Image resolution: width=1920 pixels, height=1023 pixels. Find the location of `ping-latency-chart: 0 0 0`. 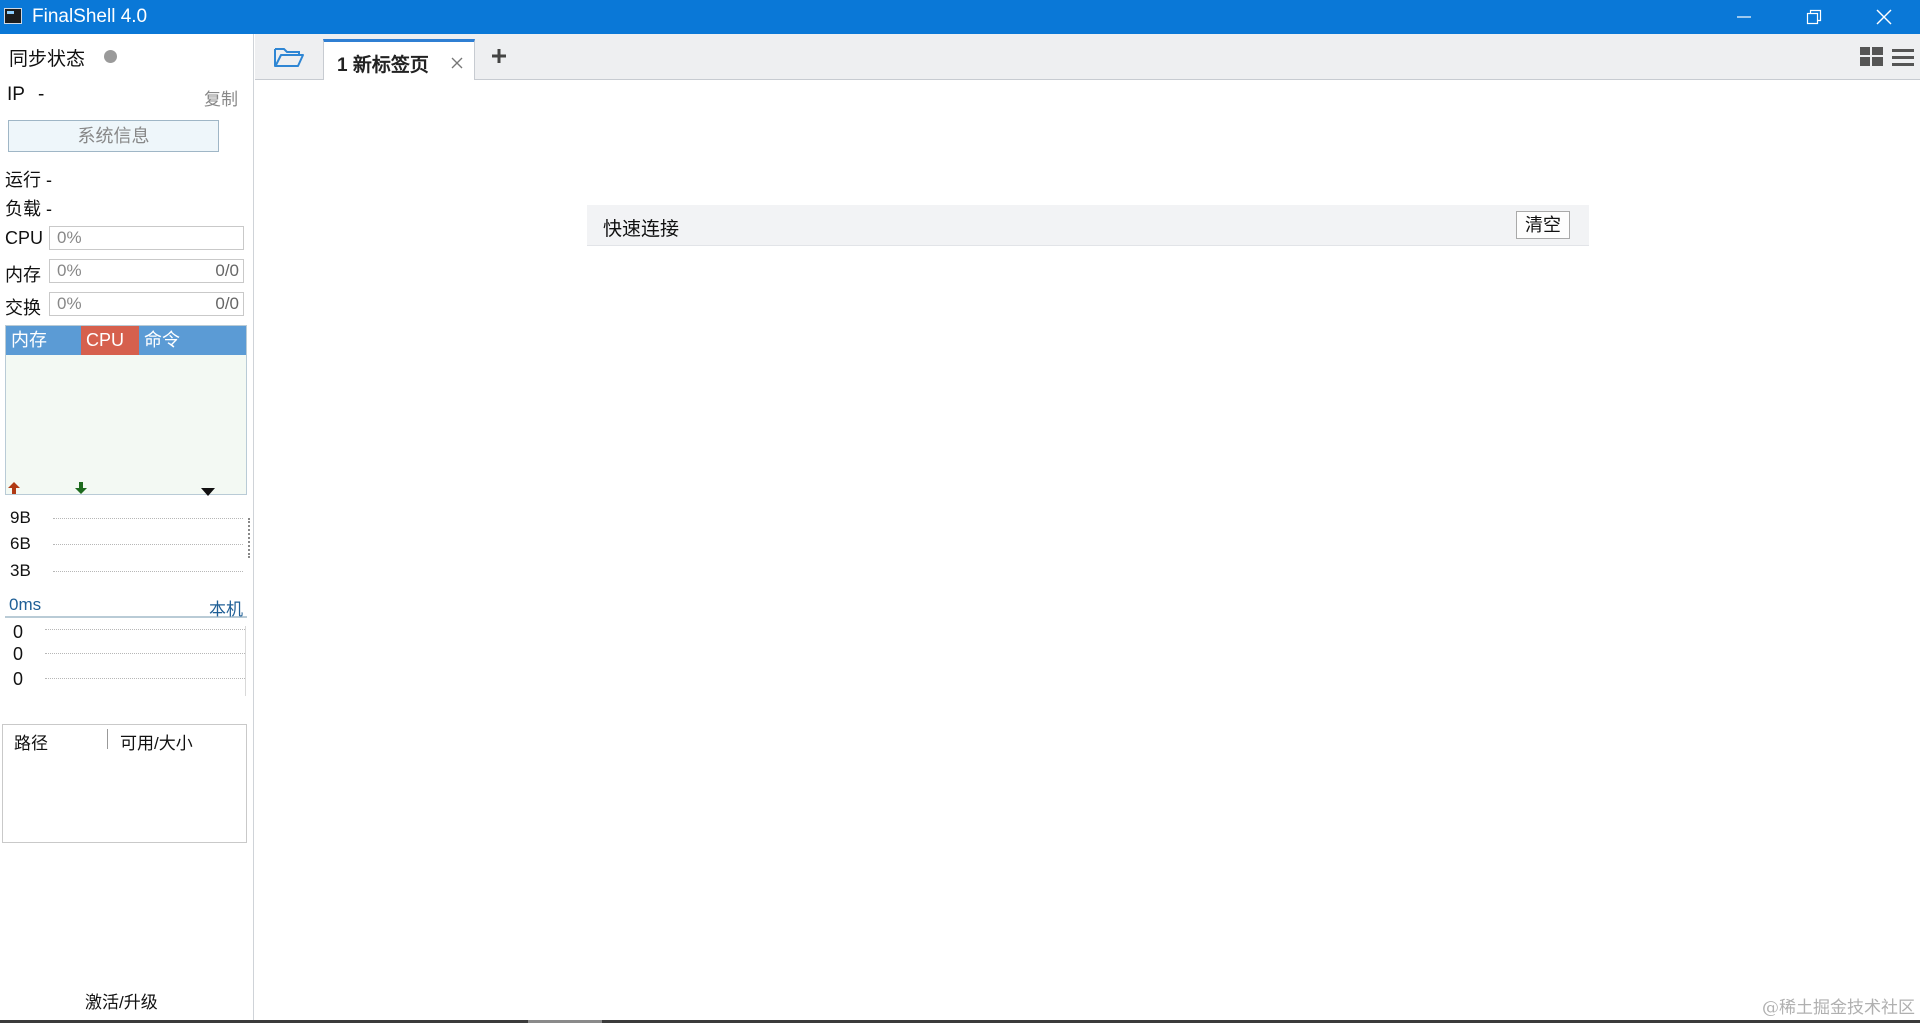

ping-latency-chart: 0 0 0 is located at coordinates (126, 679).